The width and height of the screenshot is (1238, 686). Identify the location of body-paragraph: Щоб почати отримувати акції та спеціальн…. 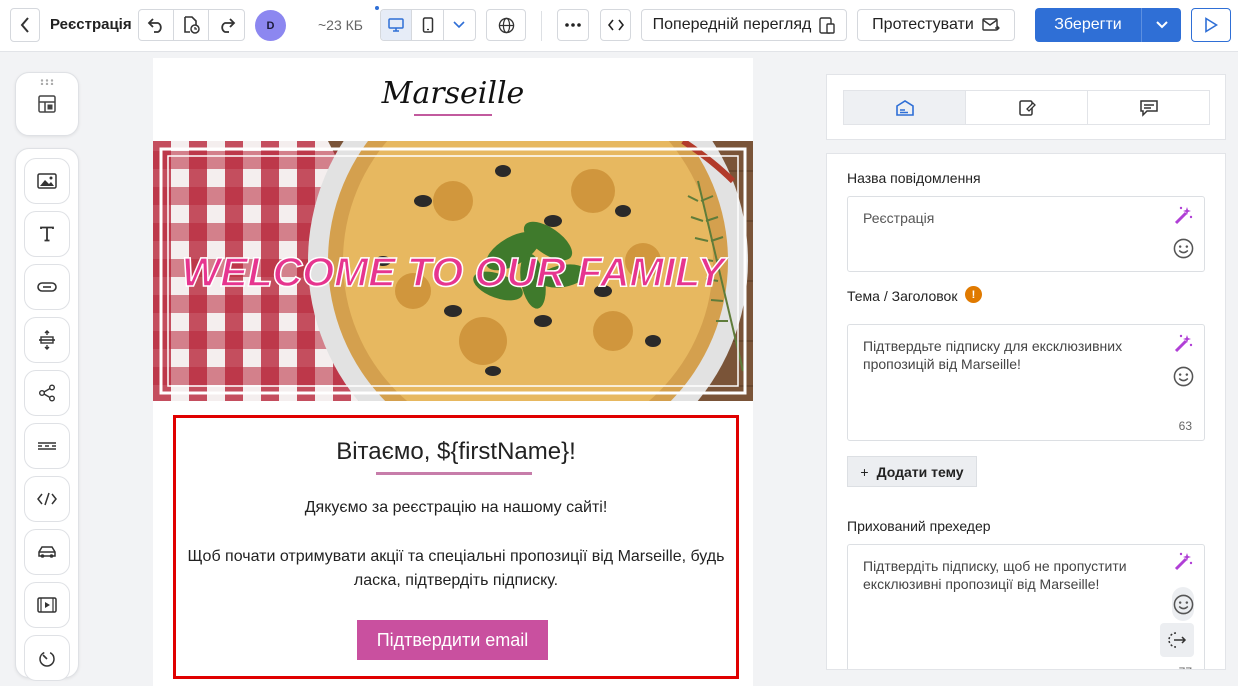
(456, 569).